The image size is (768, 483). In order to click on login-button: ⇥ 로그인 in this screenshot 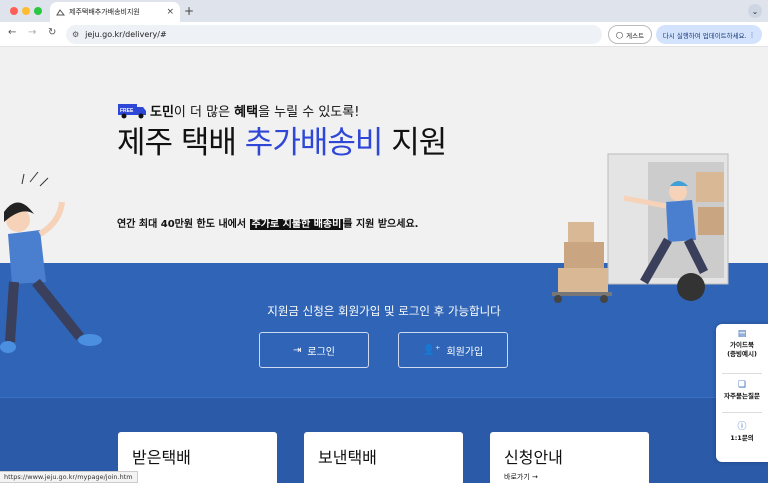, I will do `click(314, 350)`.